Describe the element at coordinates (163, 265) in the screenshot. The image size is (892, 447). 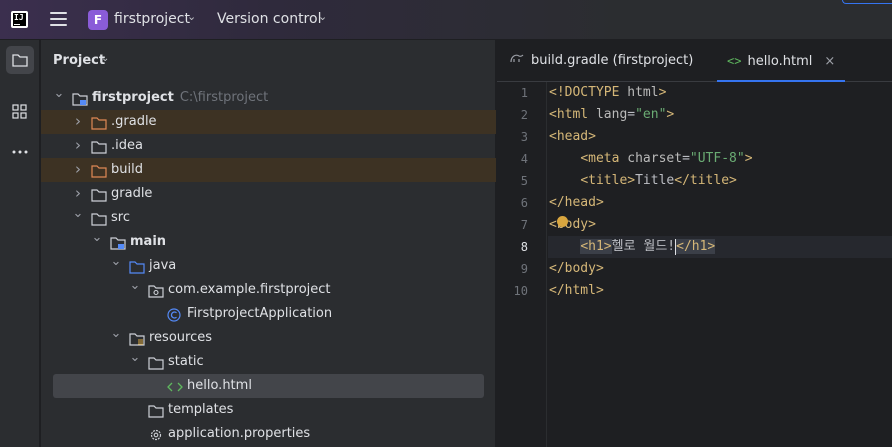
I see `tree-item-label: java` at that location.